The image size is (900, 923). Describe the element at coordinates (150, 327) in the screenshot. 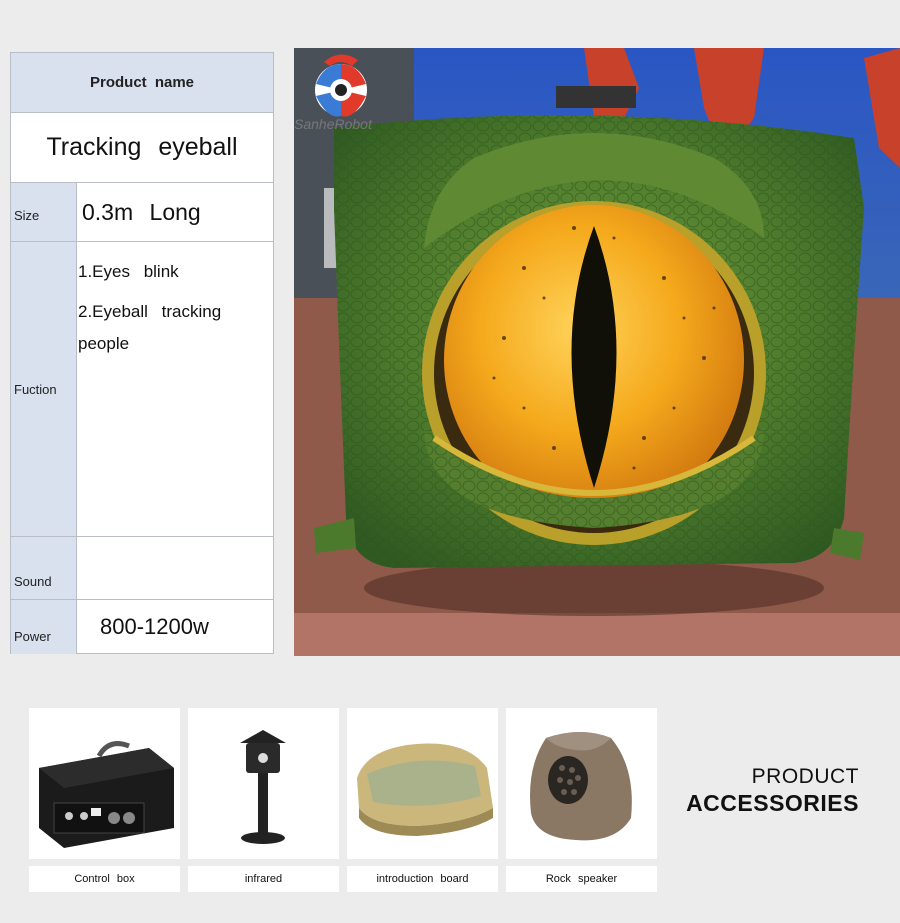

I see `function-item: 2.Eyeball tracking people` at that location.